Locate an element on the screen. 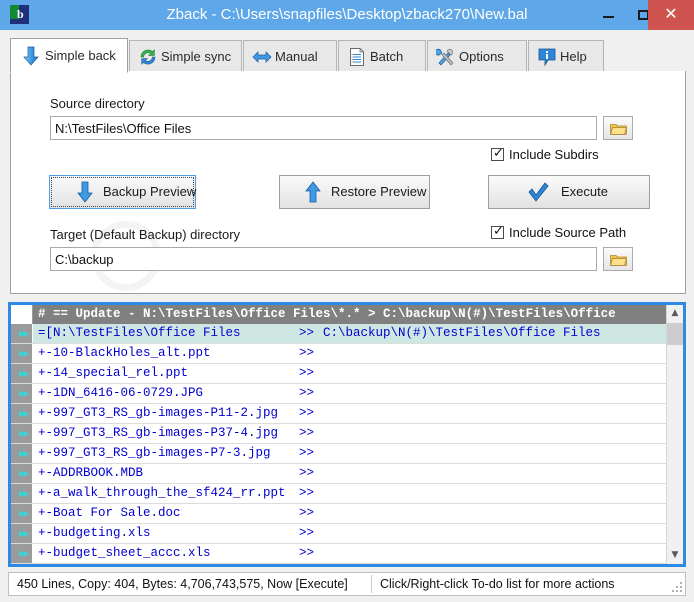  minimize-button is located at coordinates (608, 15).